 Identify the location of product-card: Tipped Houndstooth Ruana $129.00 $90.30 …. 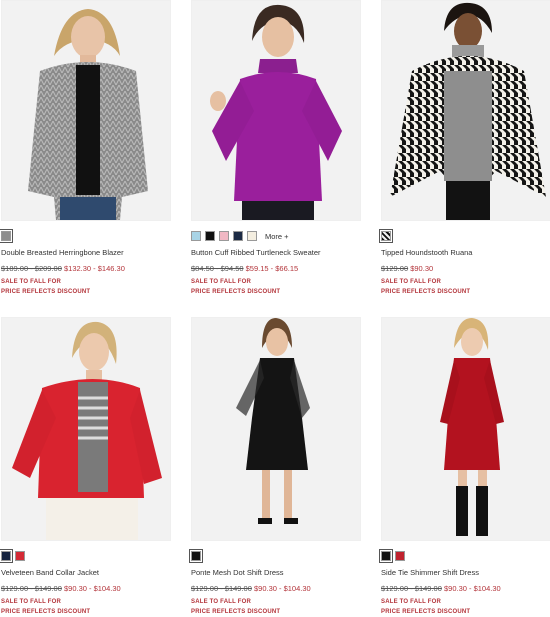
(464, 148).